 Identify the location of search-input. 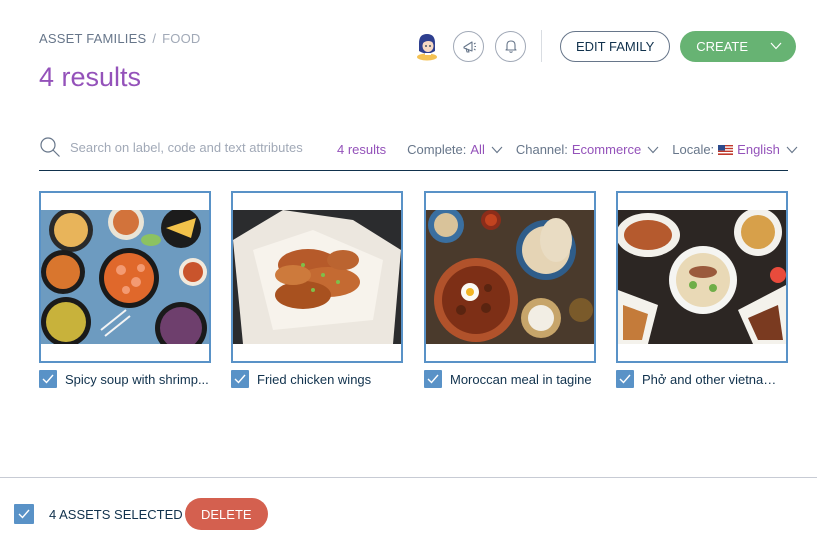
(195, 147).